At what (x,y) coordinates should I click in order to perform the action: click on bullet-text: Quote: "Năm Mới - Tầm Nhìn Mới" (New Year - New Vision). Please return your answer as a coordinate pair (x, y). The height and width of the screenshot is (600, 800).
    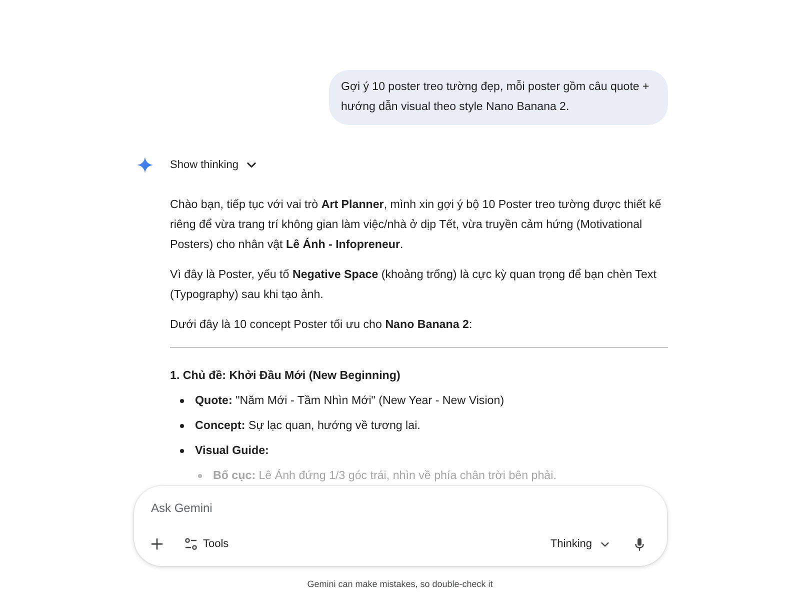
    Looking at the image, I should click on (349, 401).